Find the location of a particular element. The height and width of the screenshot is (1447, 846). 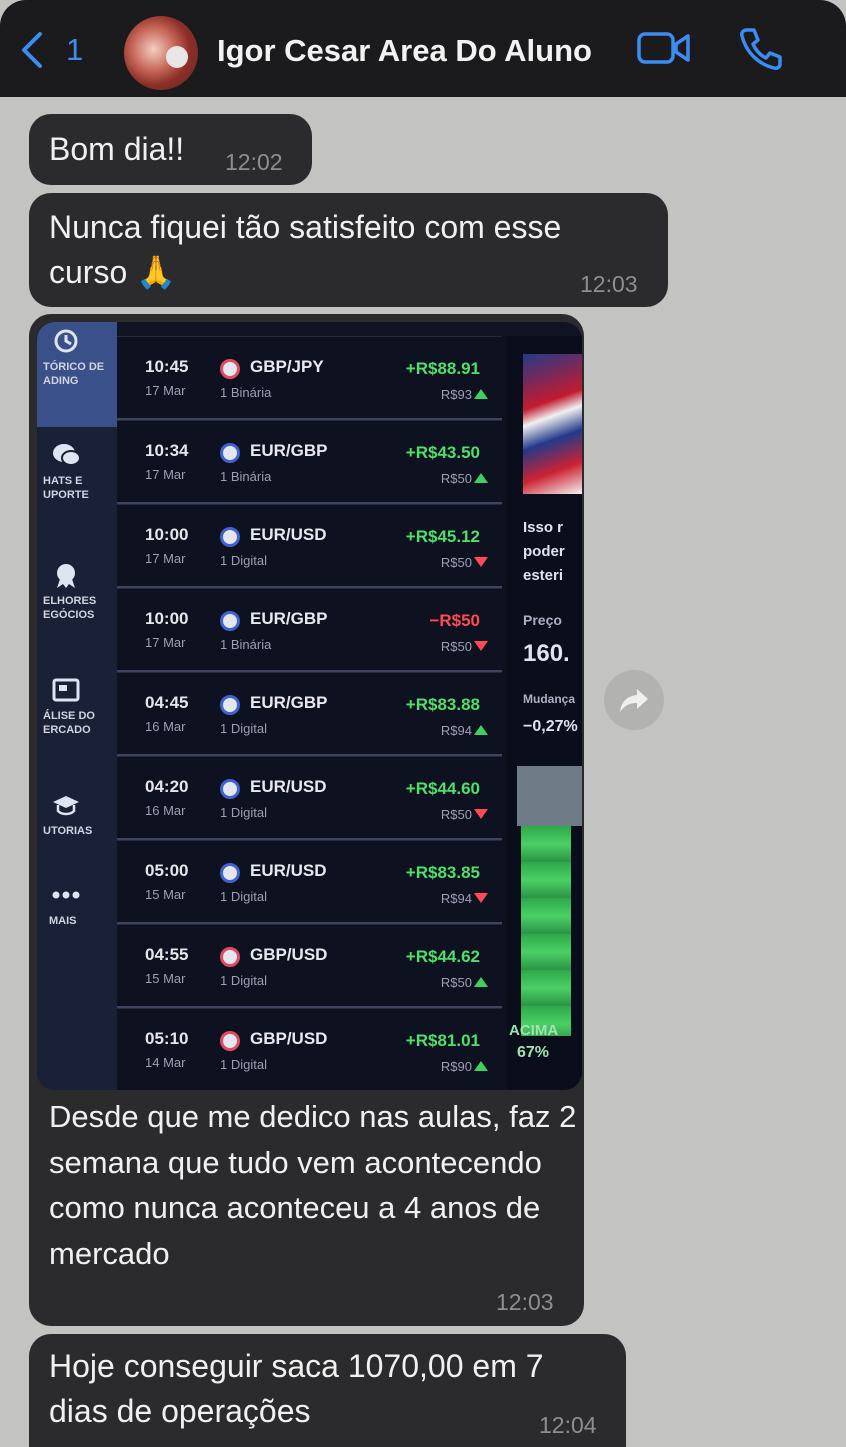

sidebar-item-history: TÓRICO DE ADING is located at coordinates (77, 374).